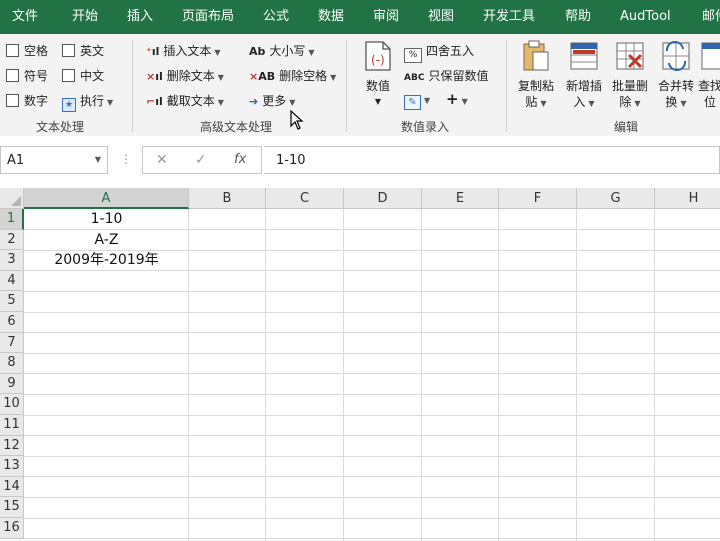 The width and height of the screenshot is (720, 541). What do you see at coordinates (12, 425) in the screenshot?
I see `row-header-11: 11` at bounding box center [12, 425].